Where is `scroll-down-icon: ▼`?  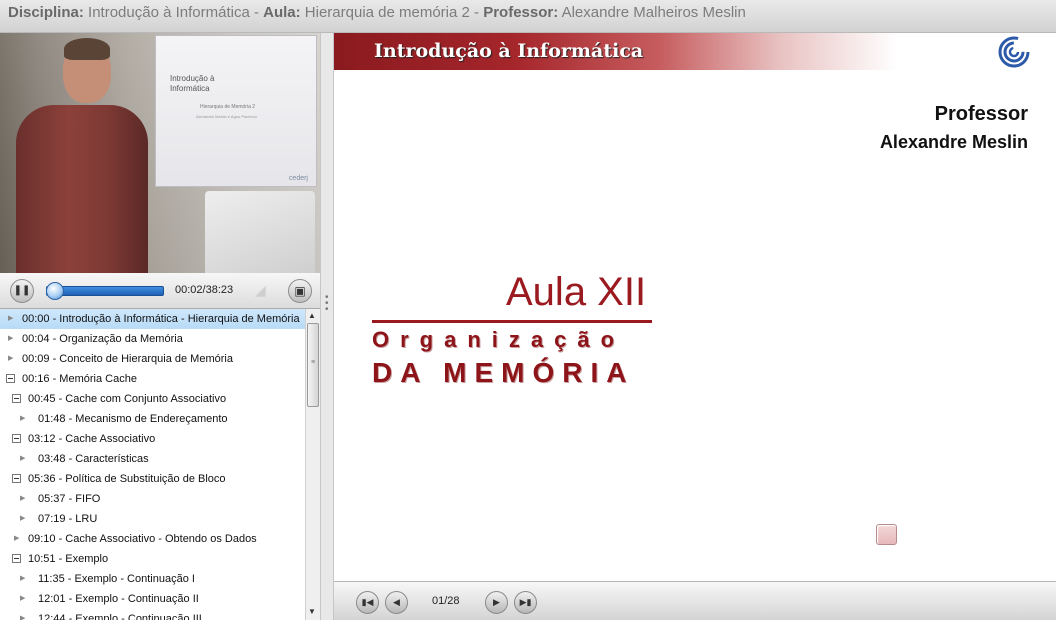
scroll-down-icon: ▼ is located at coordinates (312, 611).